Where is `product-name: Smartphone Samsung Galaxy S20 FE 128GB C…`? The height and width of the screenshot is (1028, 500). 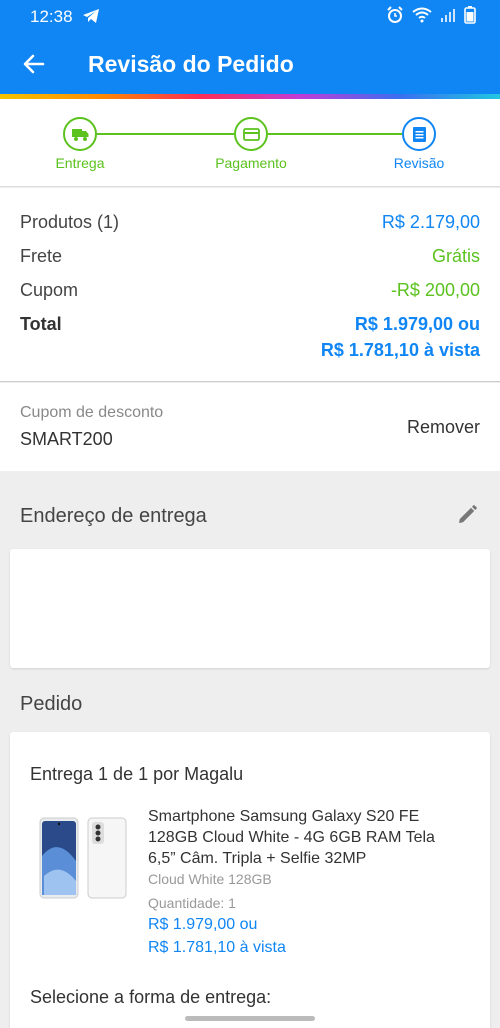
product-name: Smartphone Samsung Galaxy S20 FE 128GB C… is located at coordinates (303, 837).